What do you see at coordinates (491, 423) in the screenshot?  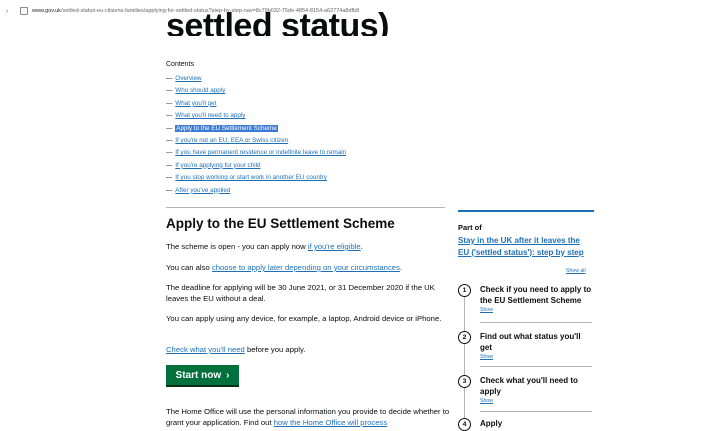 I see `step-title-text: Apply` at bounding box center [491, 423].